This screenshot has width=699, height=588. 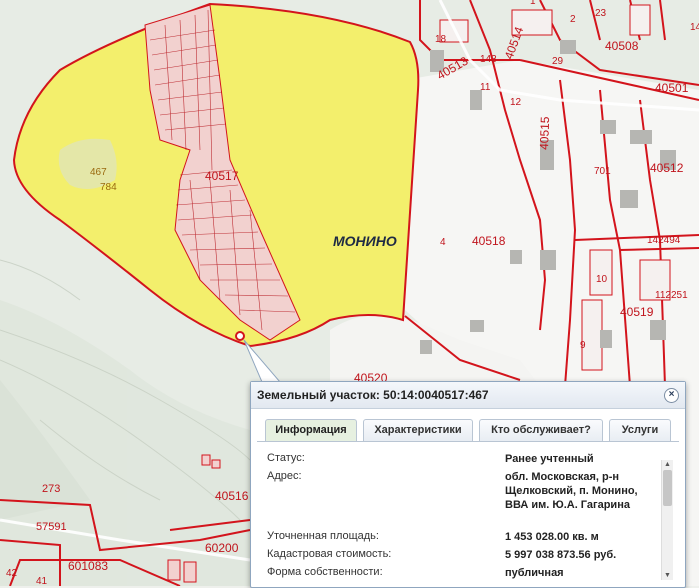 What do you see at coordinates (51, 489) in the screenshot?
I see `parcel-label: 273` at bounding box center [51, 489].